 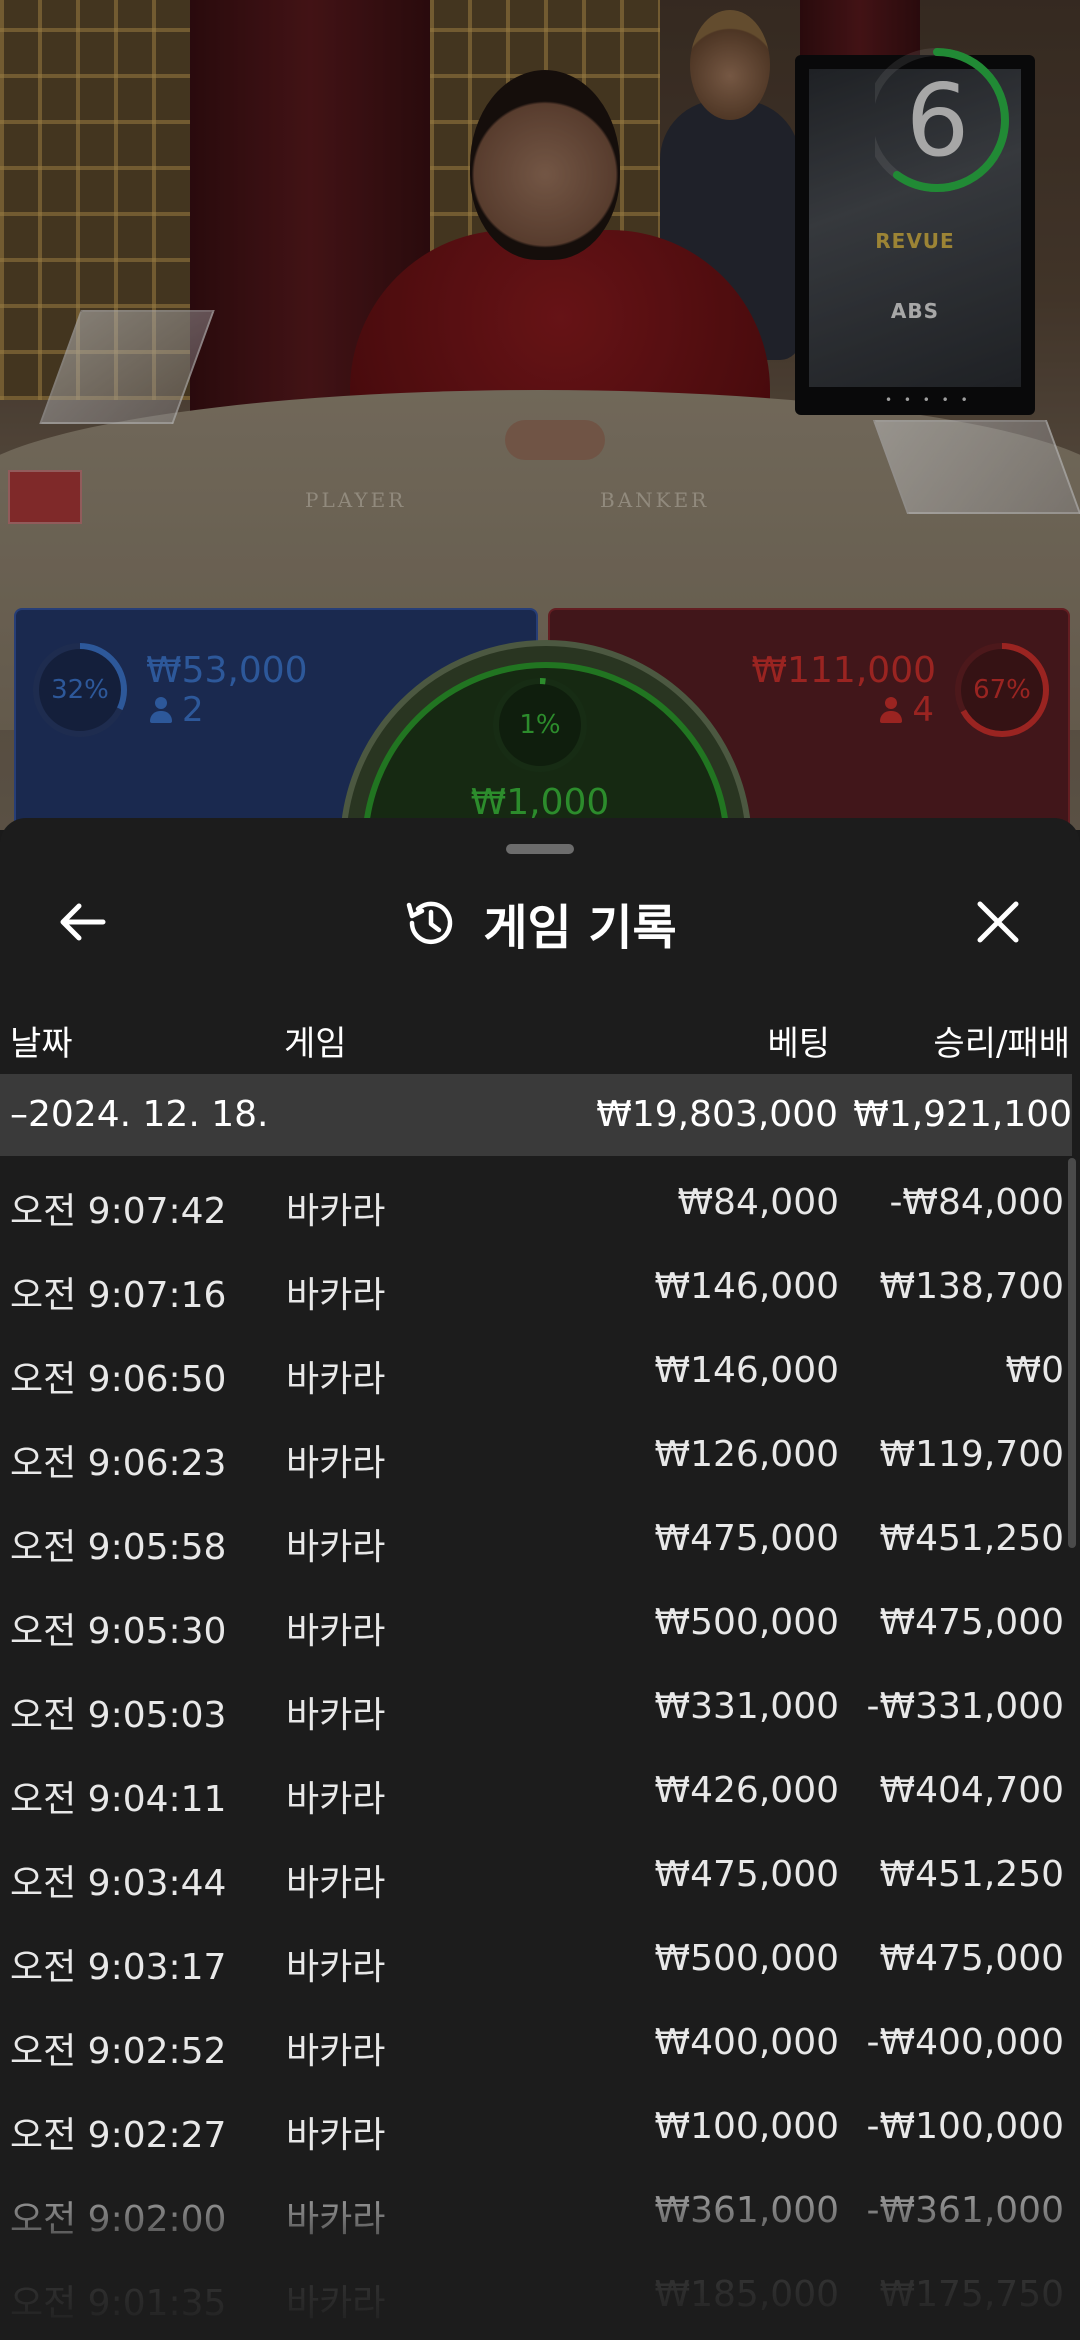 I want to click on row-result: -₩100,000, so click(x=965, y=2126).